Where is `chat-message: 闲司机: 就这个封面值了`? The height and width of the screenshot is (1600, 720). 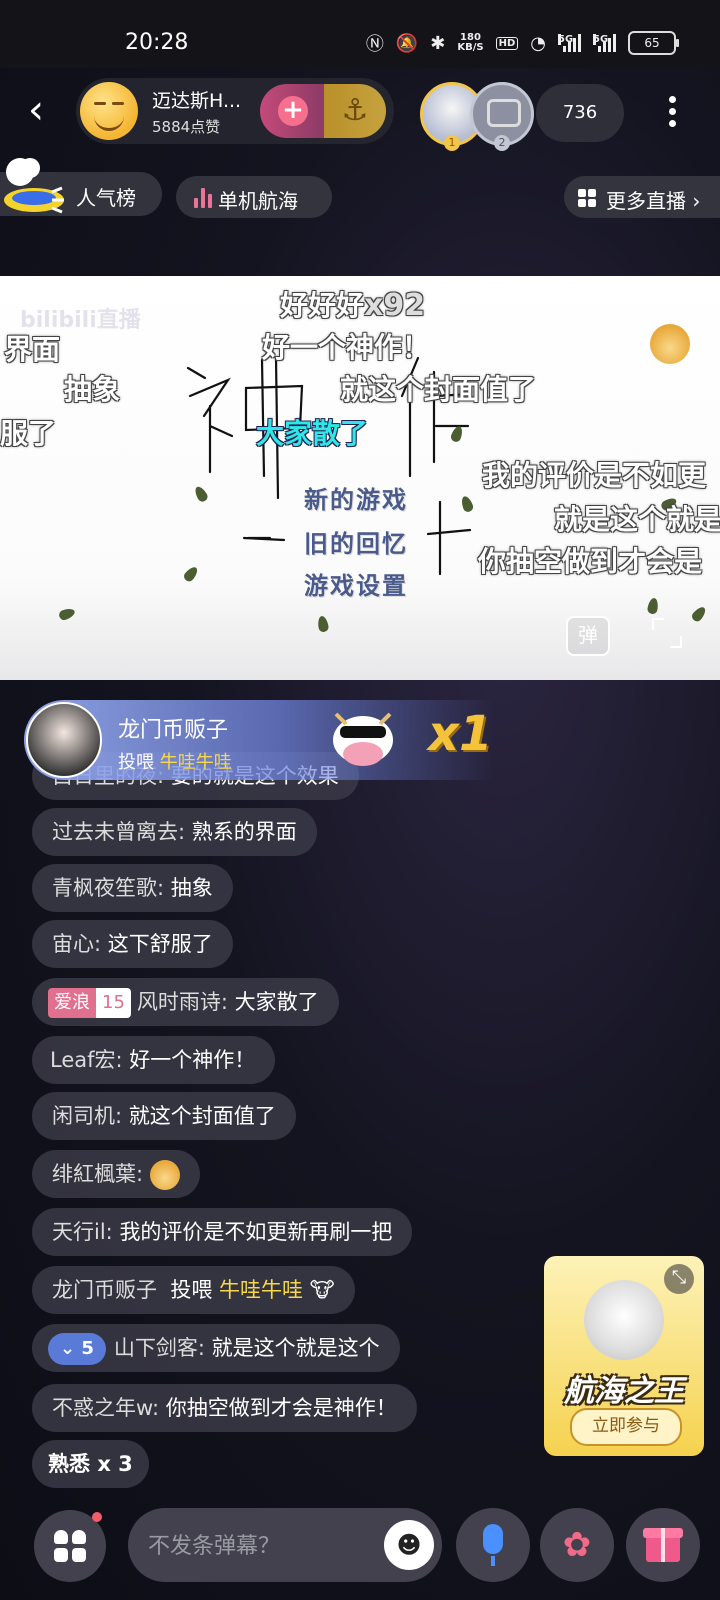
chat-message: 闲司机: 就这个封面值了 is located at coordinates (164, 1116).